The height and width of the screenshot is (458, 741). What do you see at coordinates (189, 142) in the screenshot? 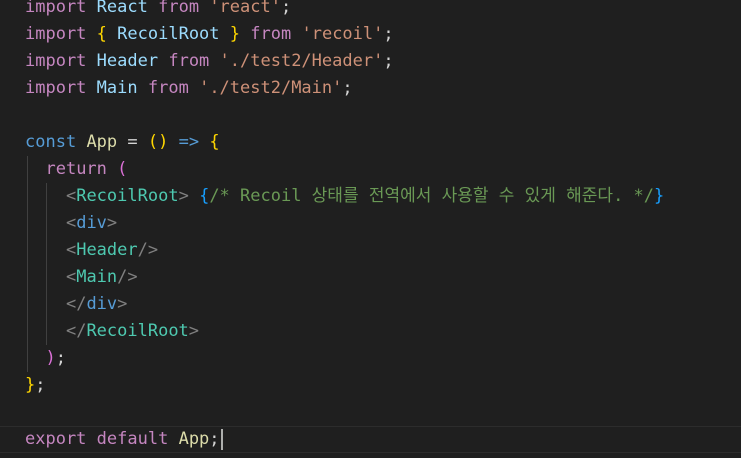
I see `code-token: =>` at bounding box center [189, 142].